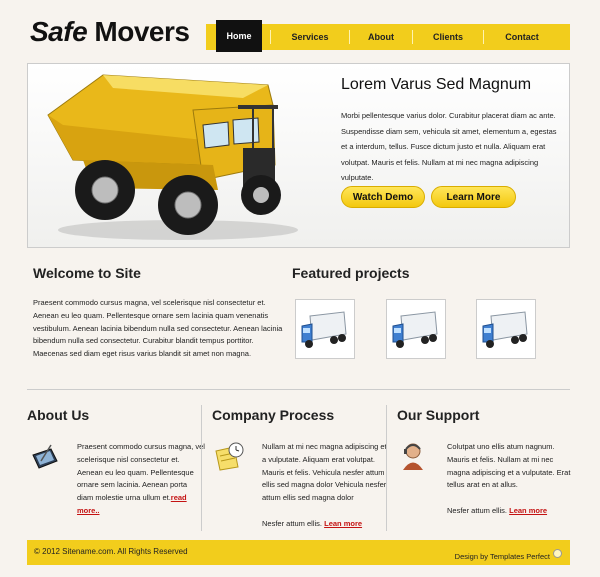 The image size is (600, 577). I want to click on nav-item-about: About, so click(381, 37).